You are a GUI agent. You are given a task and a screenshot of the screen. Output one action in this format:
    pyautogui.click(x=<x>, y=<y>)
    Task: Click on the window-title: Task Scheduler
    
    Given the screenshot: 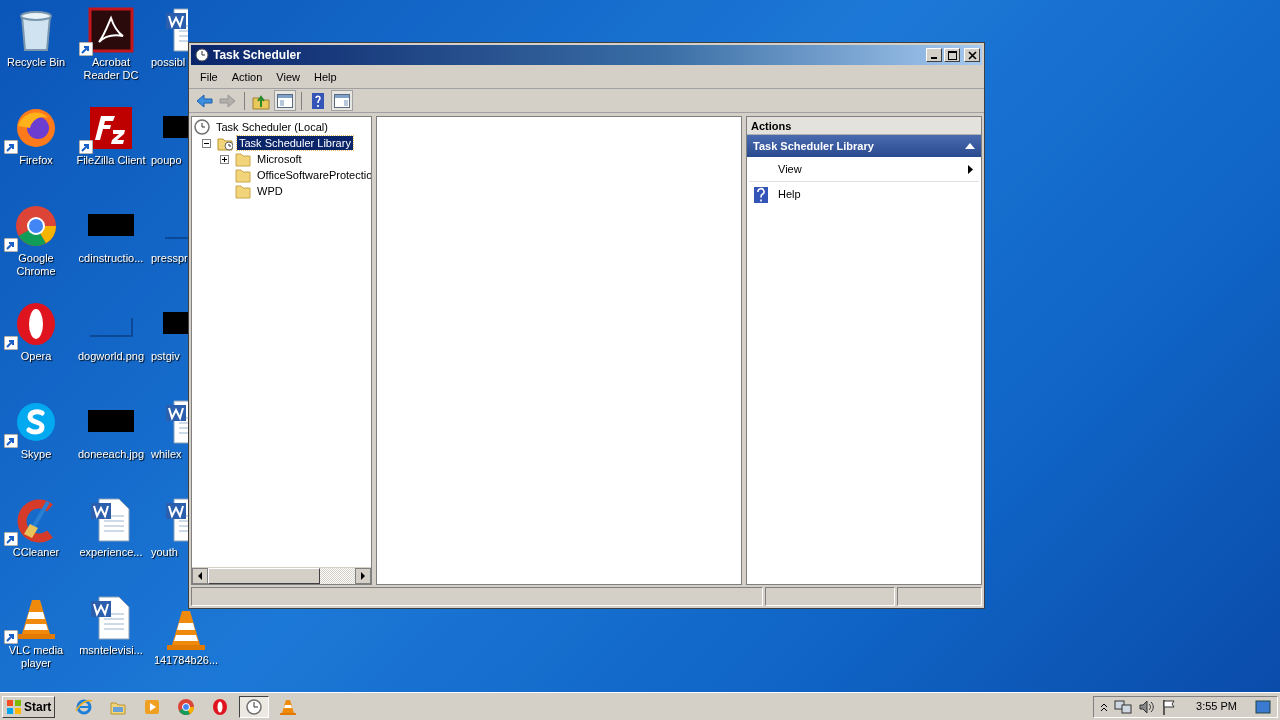 What is the action you would take?
    pyautogui.click(x=257, y=55)
    